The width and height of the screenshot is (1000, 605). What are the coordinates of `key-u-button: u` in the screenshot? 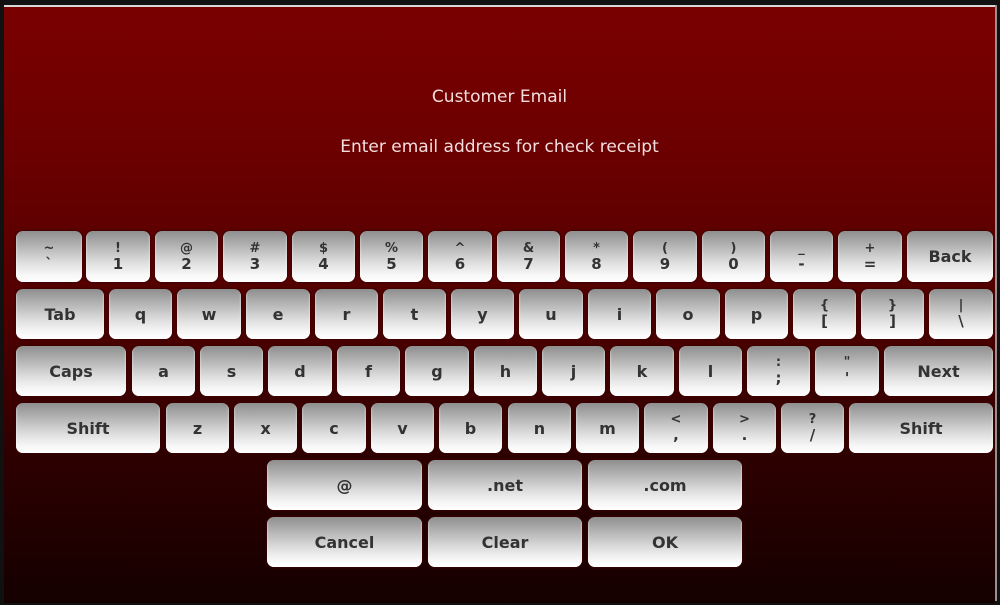 It's located at (551, 314).